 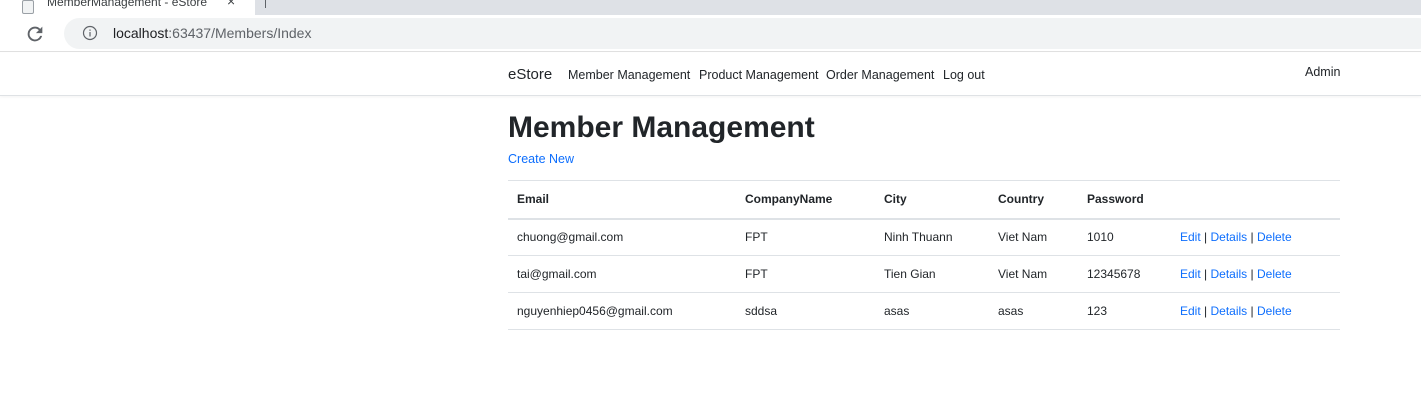 I want to click on cell-city: Ninh Thuann, so click(x=932, y=237).